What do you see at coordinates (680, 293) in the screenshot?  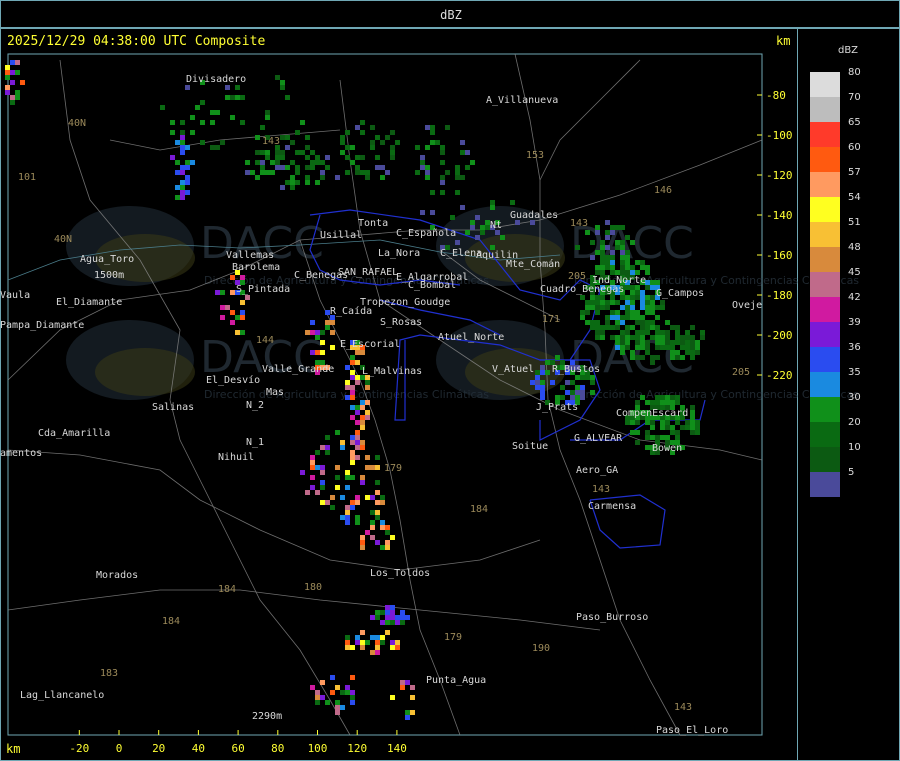 I see `place-label: G_Campos` at bounding box center [680, 293].